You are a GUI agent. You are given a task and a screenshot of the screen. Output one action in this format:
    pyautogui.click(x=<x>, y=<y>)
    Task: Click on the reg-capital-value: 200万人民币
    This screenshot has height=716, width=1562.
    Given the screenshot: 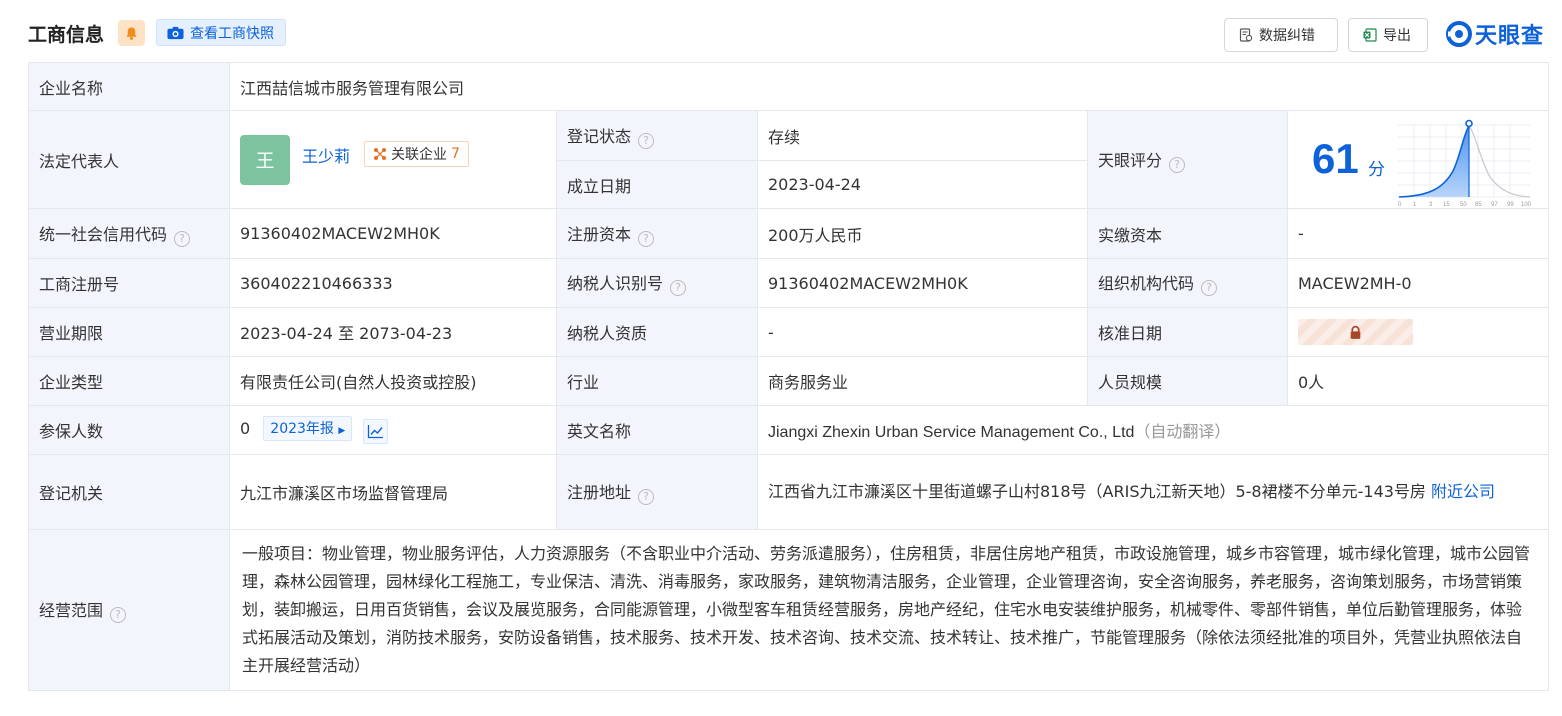 What is the action you would take?
    pyautogui.click(x=922, y=233)
    